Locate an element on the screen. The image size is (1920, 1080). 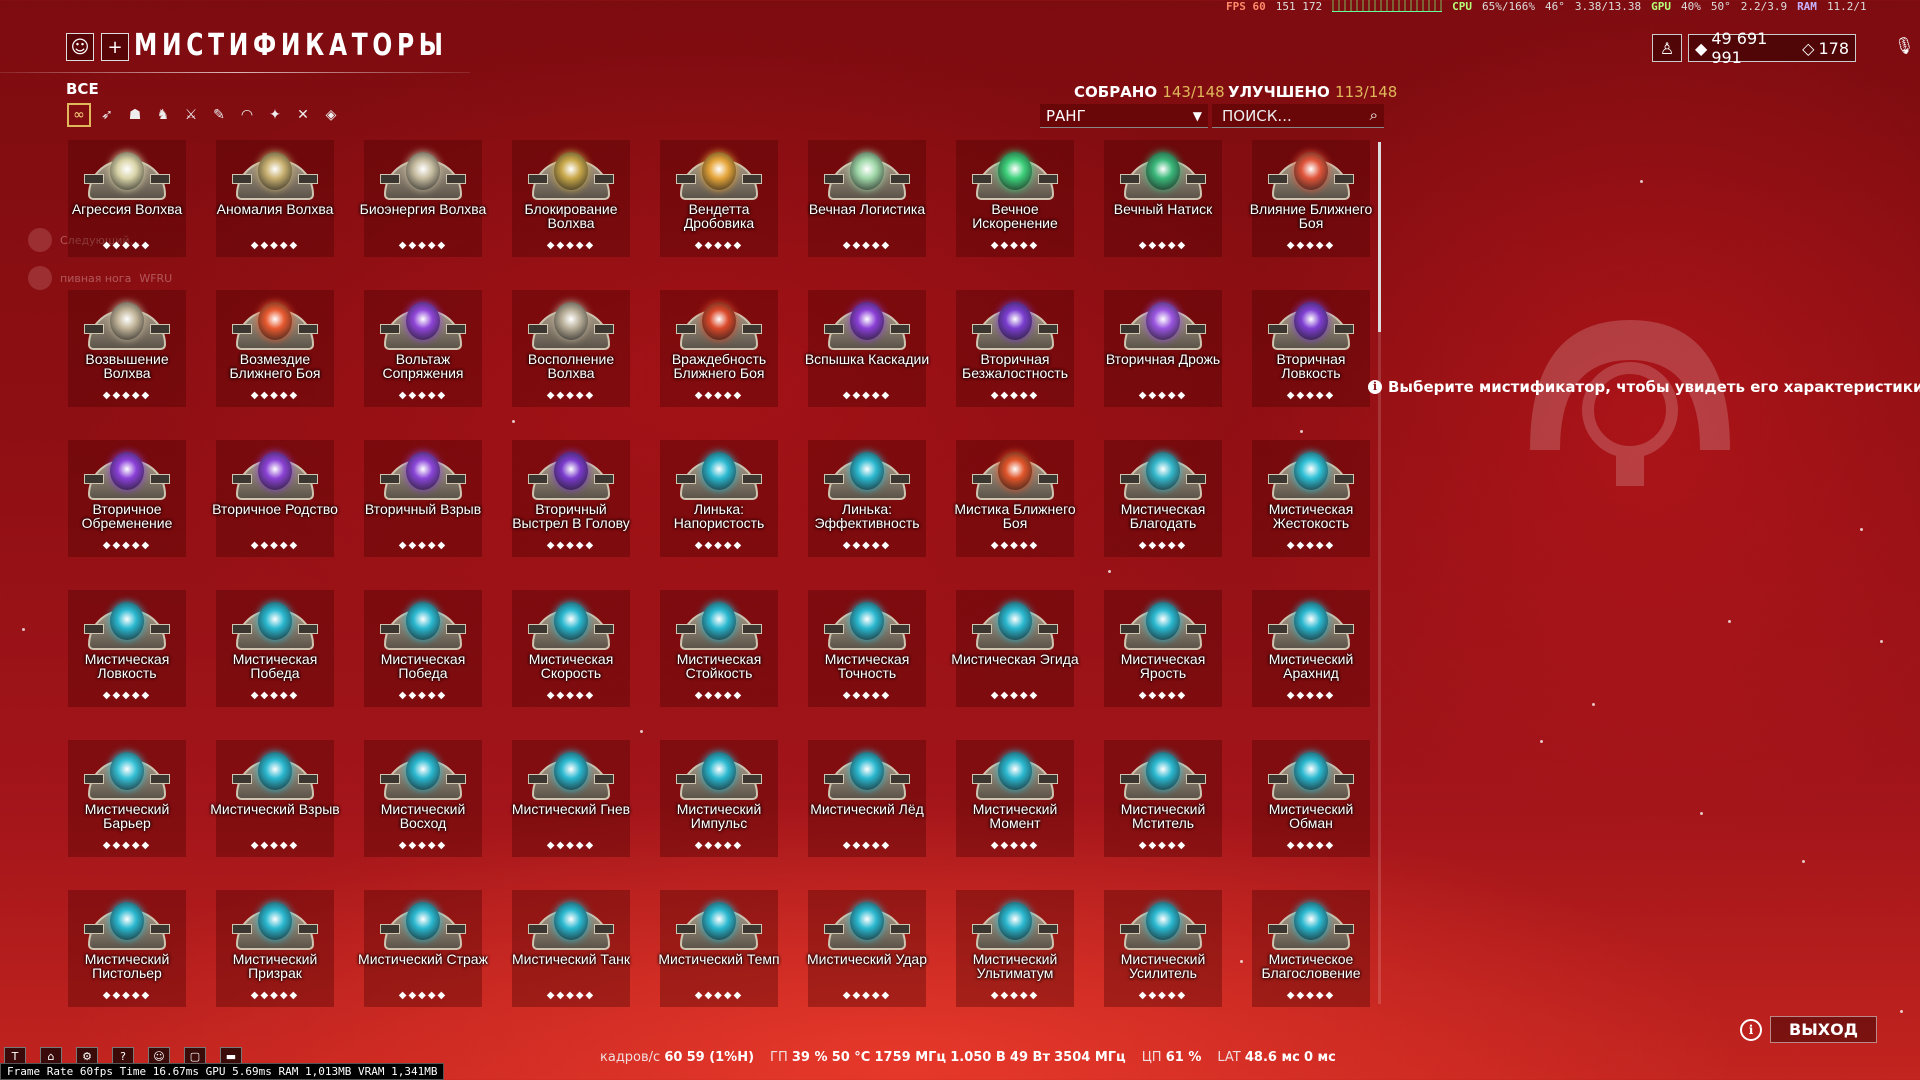
arcane-card: Мистический Страж ◆◆◆◆◆ is located at coordinates (423, 948).